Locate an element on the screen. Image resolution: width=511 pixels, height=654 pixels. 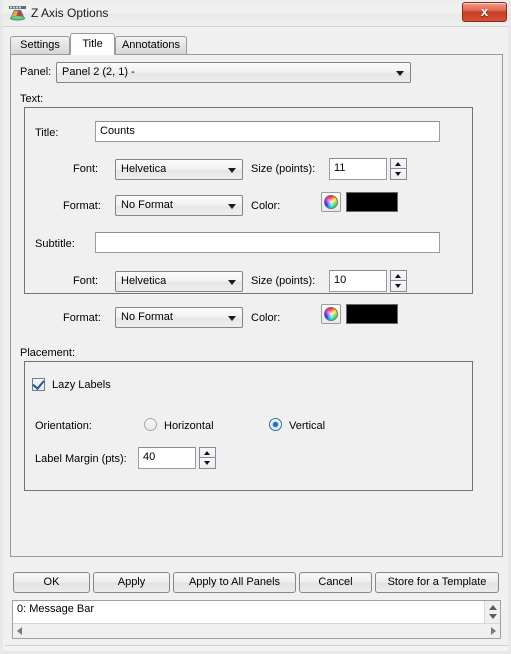
title-format-value: No Format is located at coordinates (147, 205).